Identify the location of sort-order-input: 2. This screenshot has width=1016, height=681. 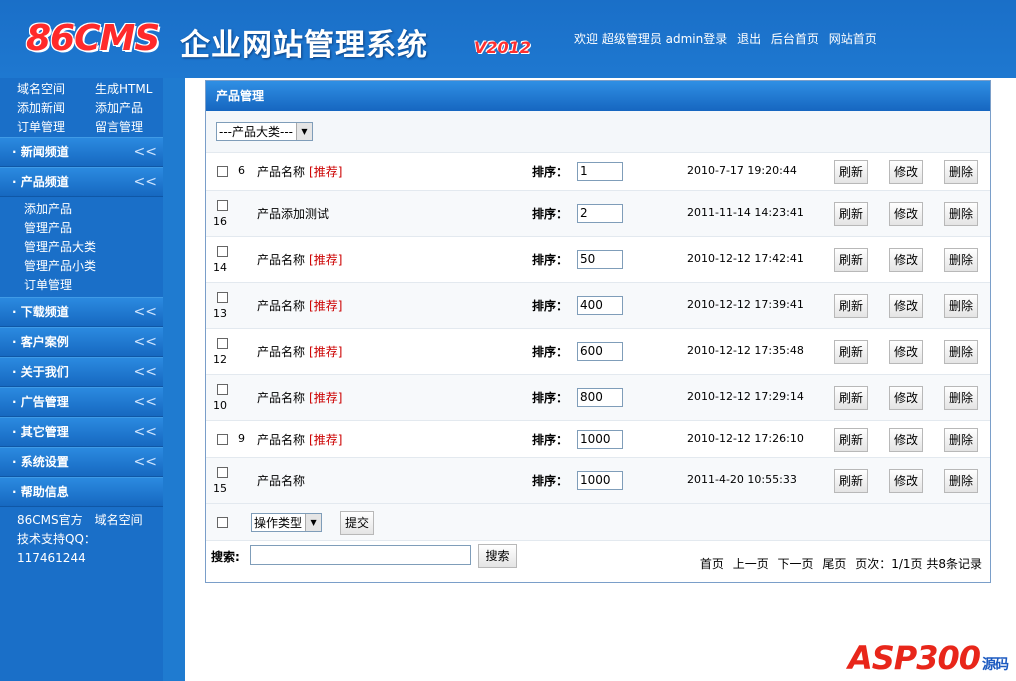
(600, 213).